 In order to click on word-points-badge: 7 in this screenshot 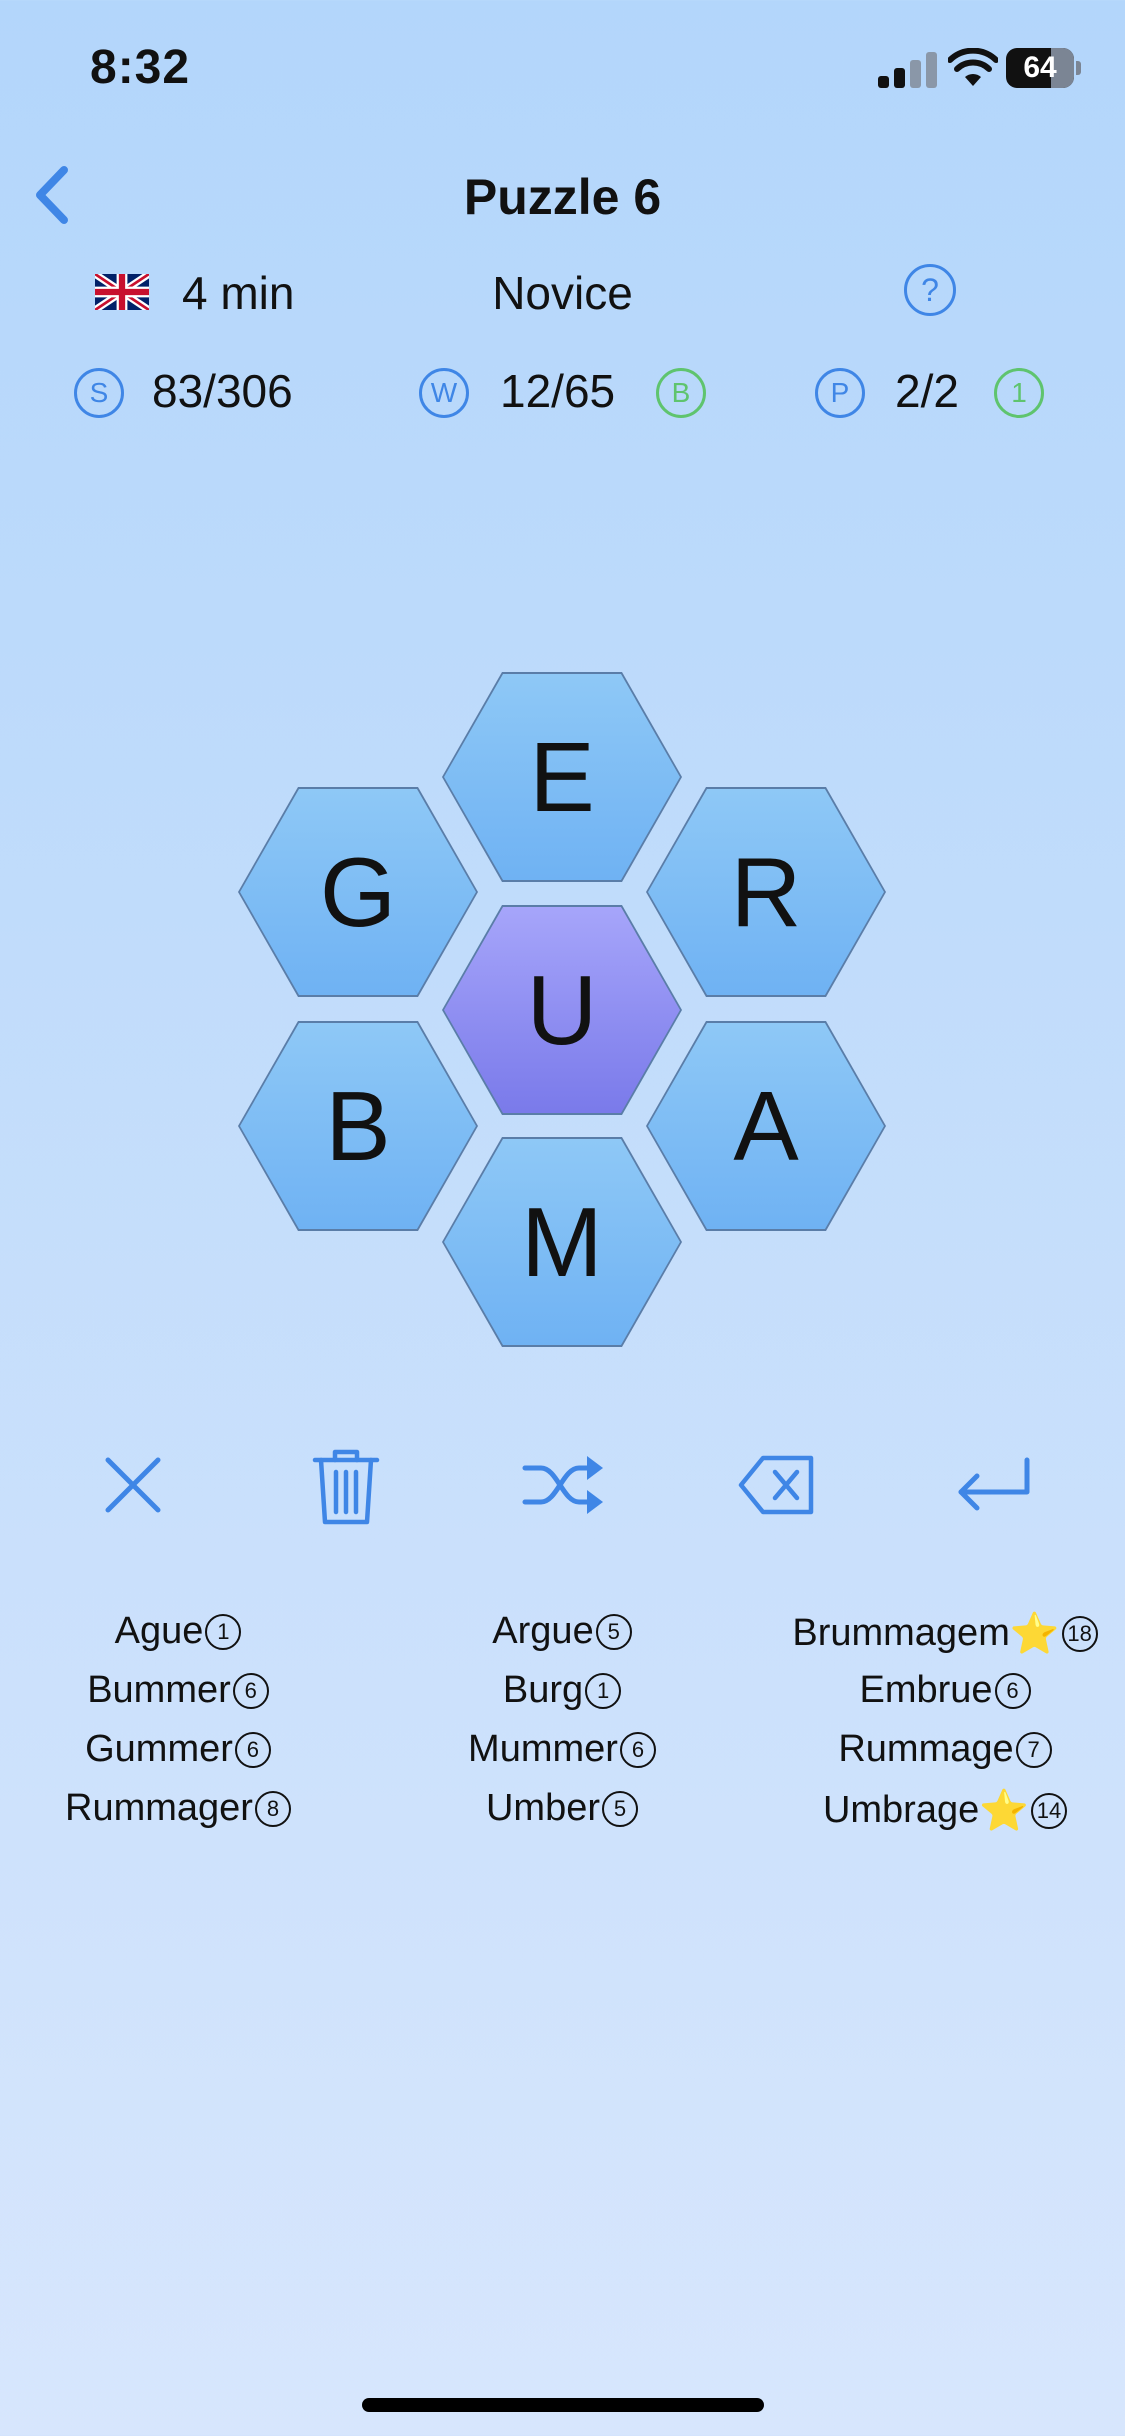, I will do `click(1033, 1750)`.